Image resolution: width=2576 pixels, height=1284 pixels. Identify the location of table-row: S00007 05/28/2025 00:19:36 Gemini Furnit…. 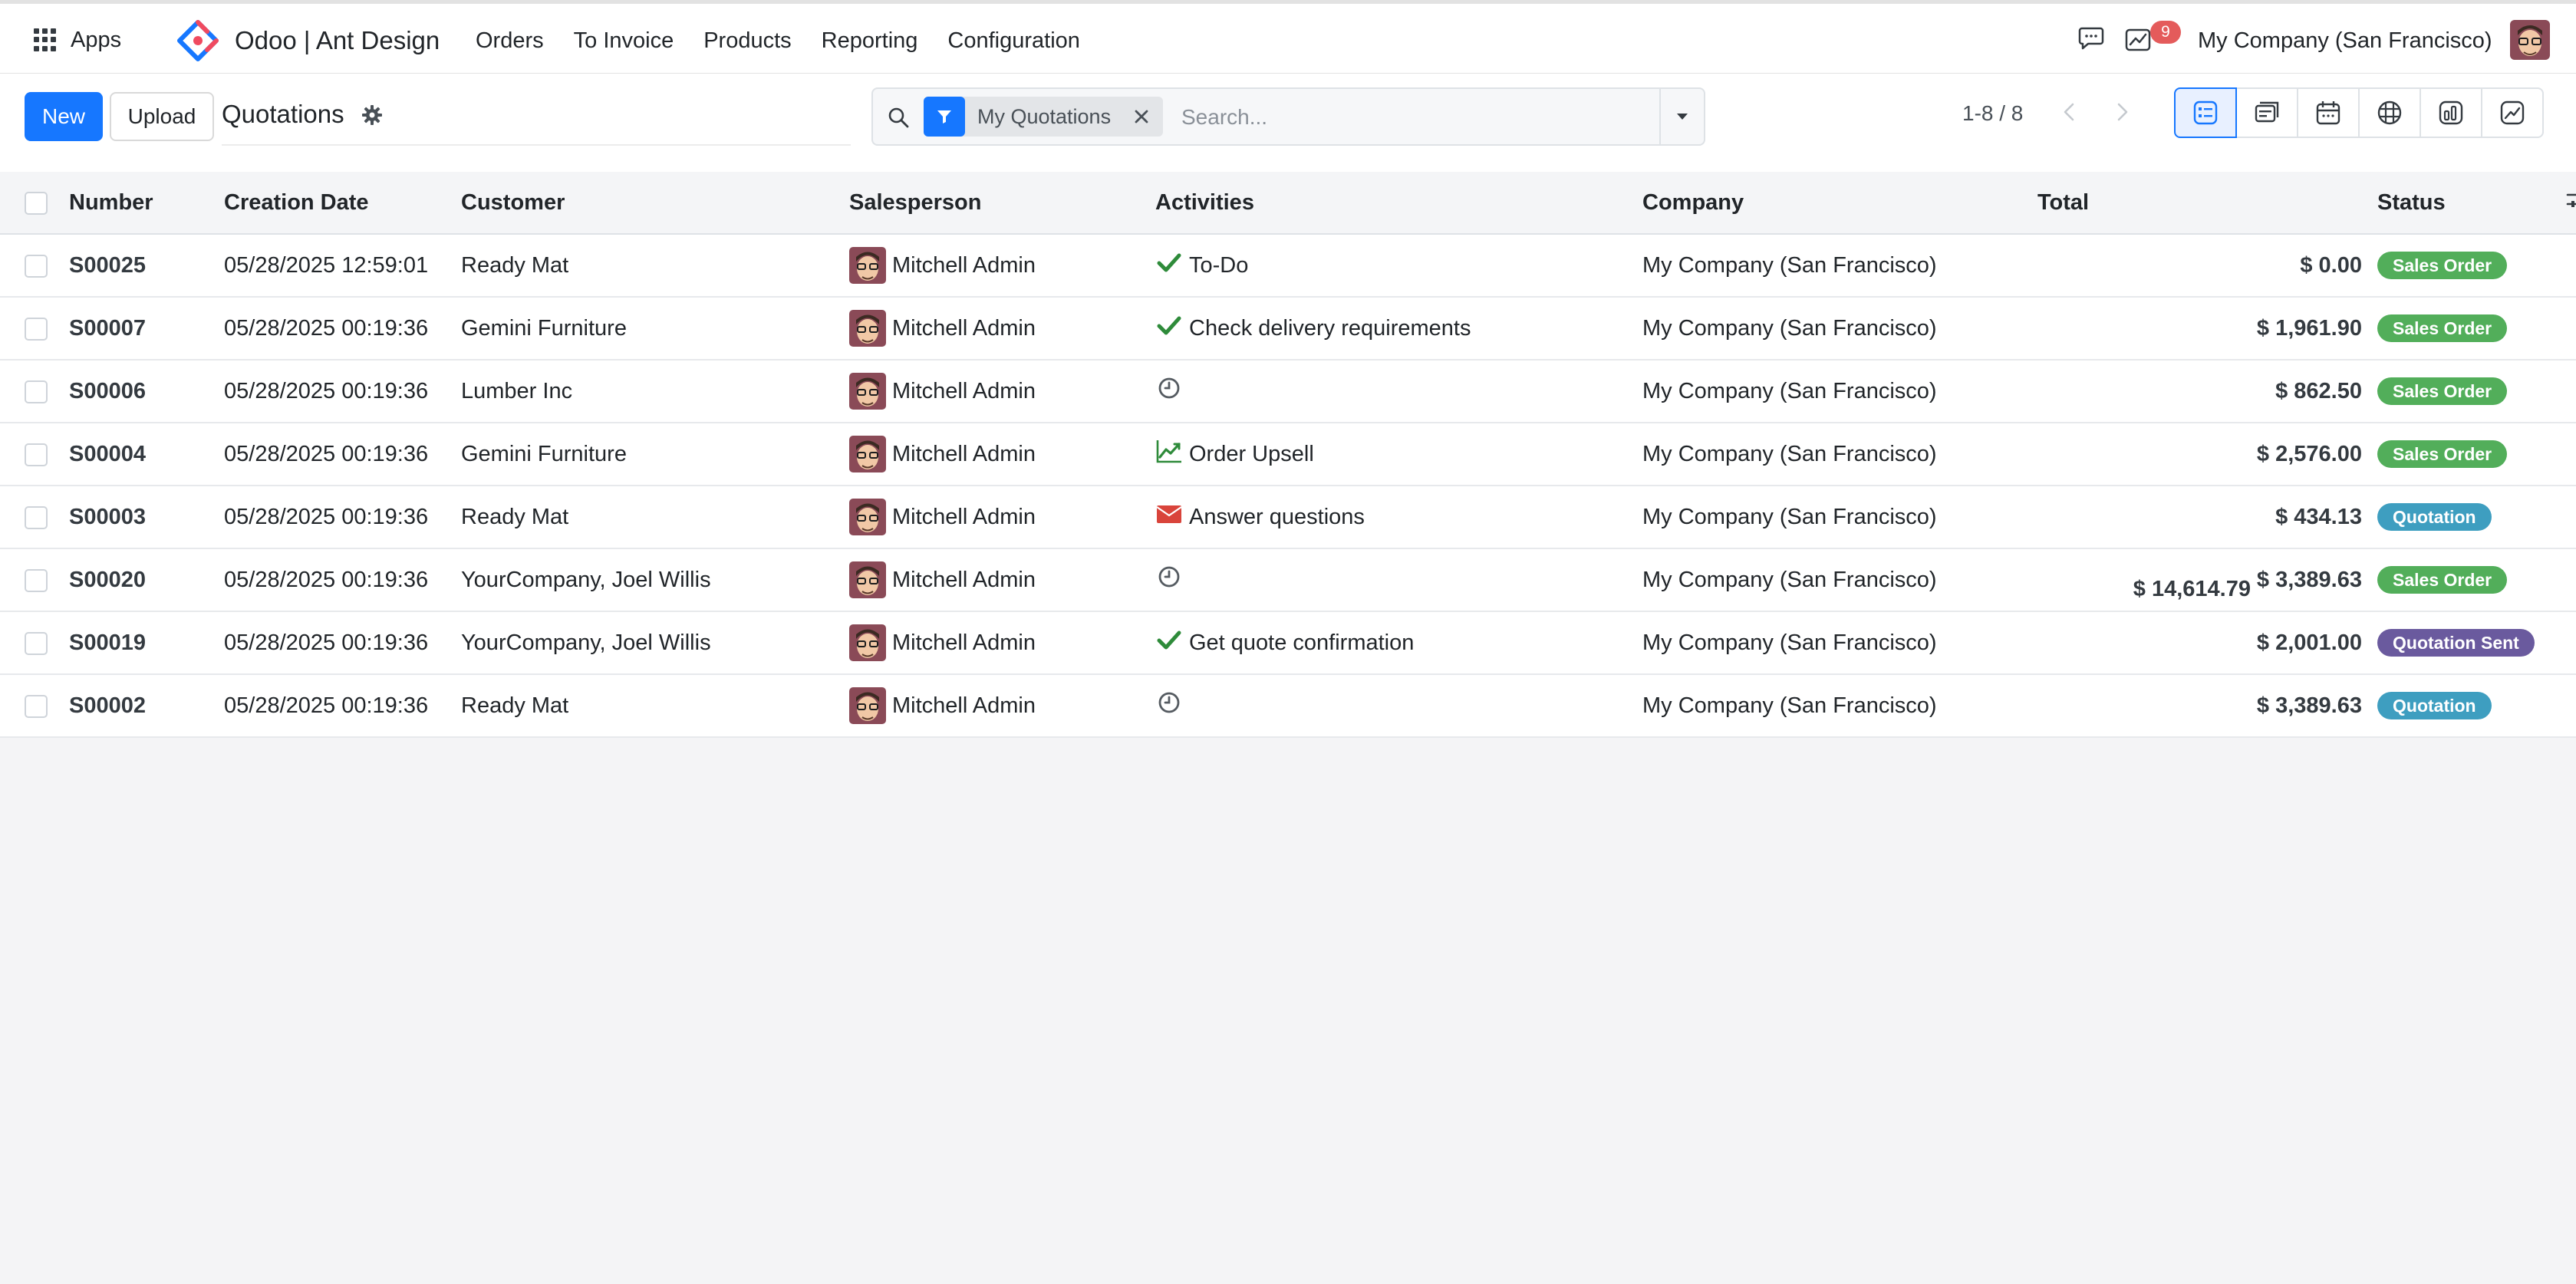
(1288, 329).